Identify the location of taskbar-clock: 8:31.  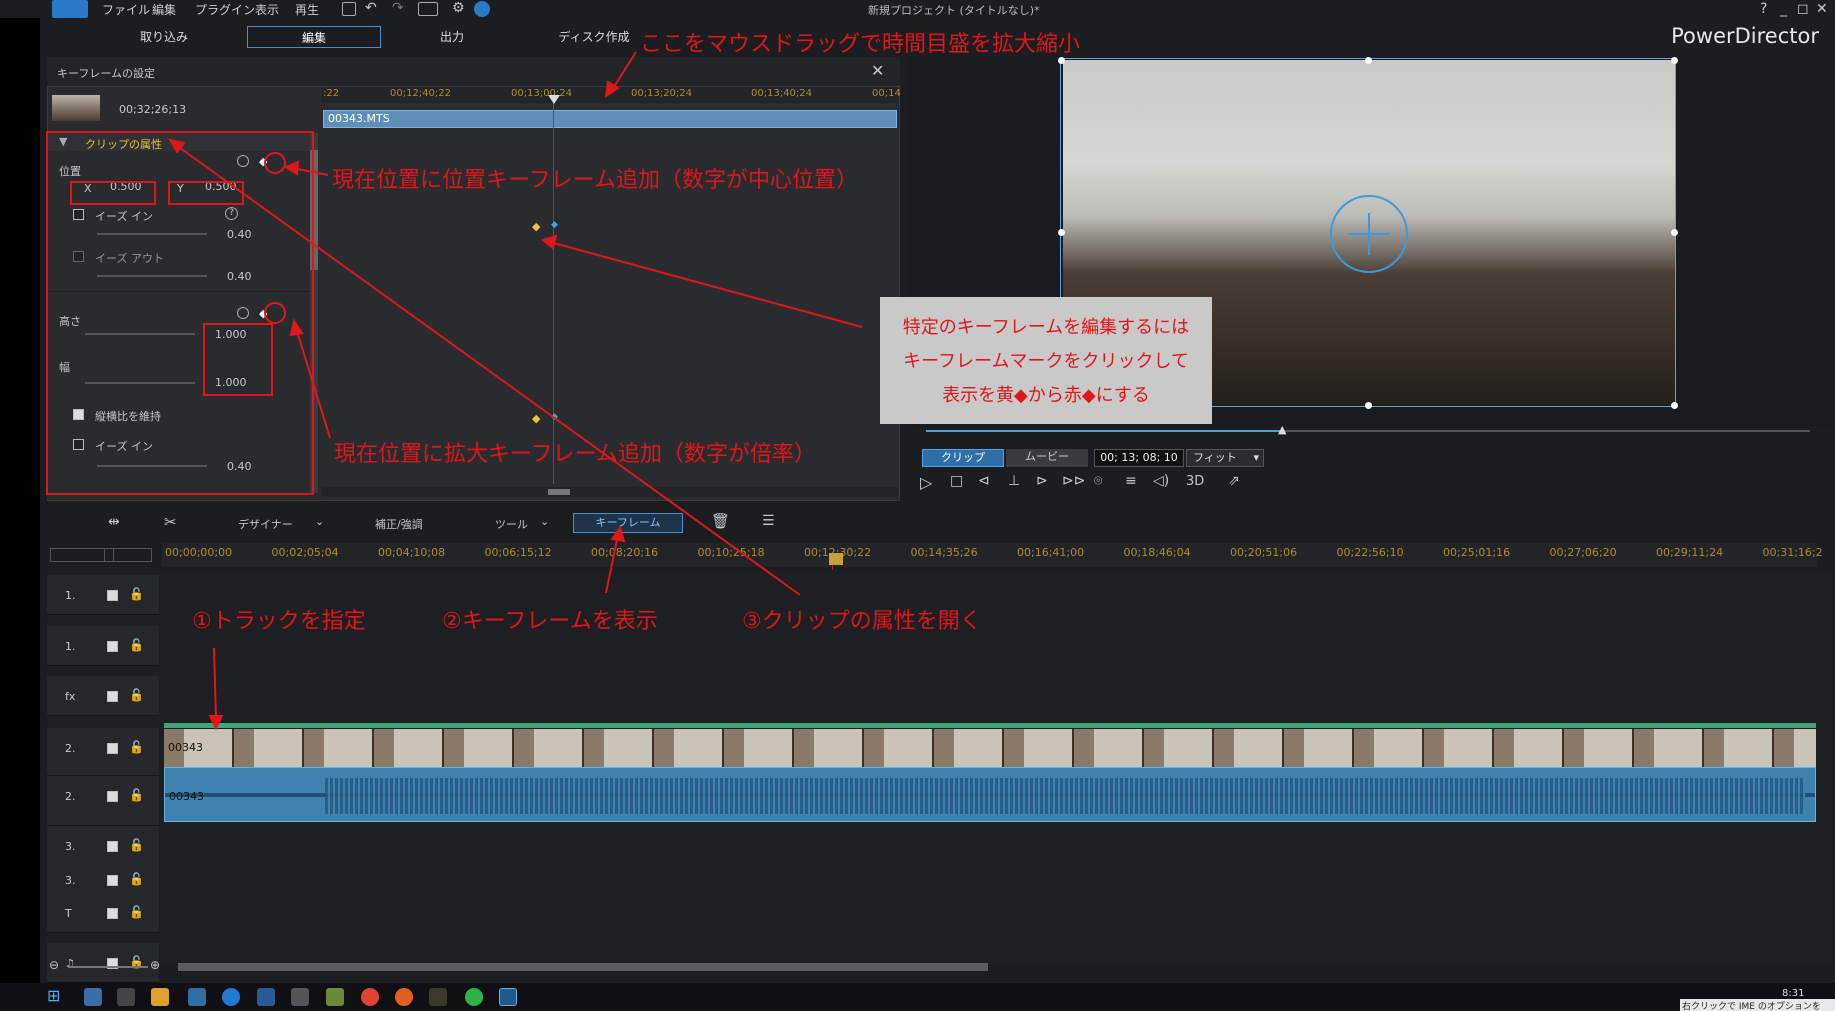
(1793, 993).